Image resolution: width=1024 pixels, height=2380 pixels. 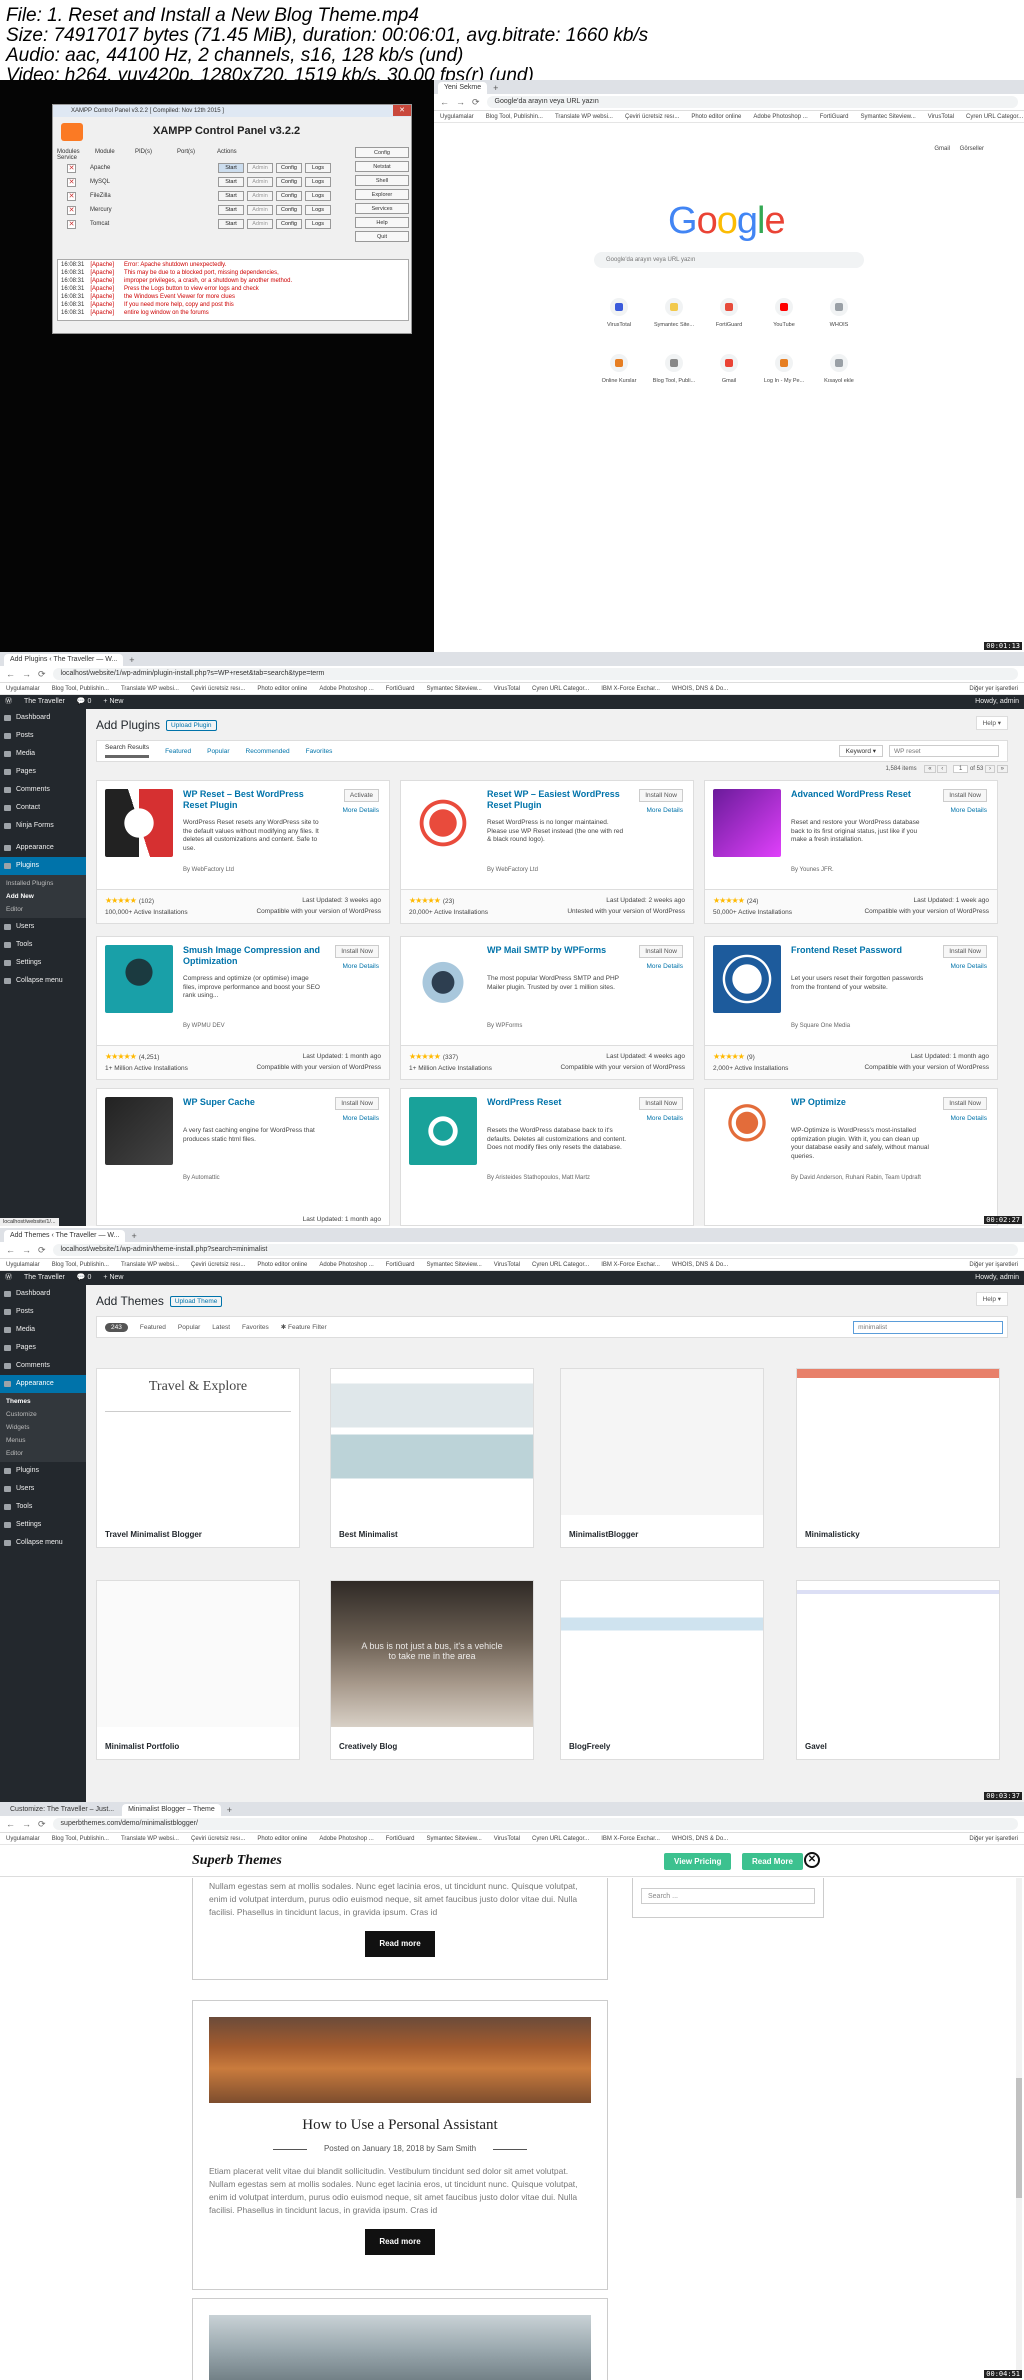 I want to click on bookmark-item: Uygulamalar, so click(x=23, y=1265).